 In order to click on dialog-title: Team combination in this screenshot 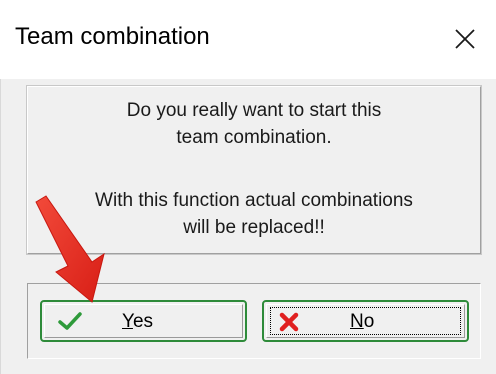, I will do `click(112, 36)`.